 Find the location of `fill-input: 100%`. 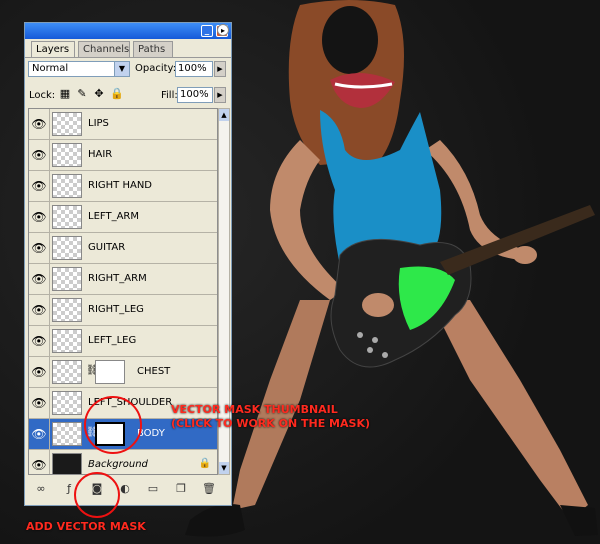

fill-input: 100% is located at coordinates (195, 95).